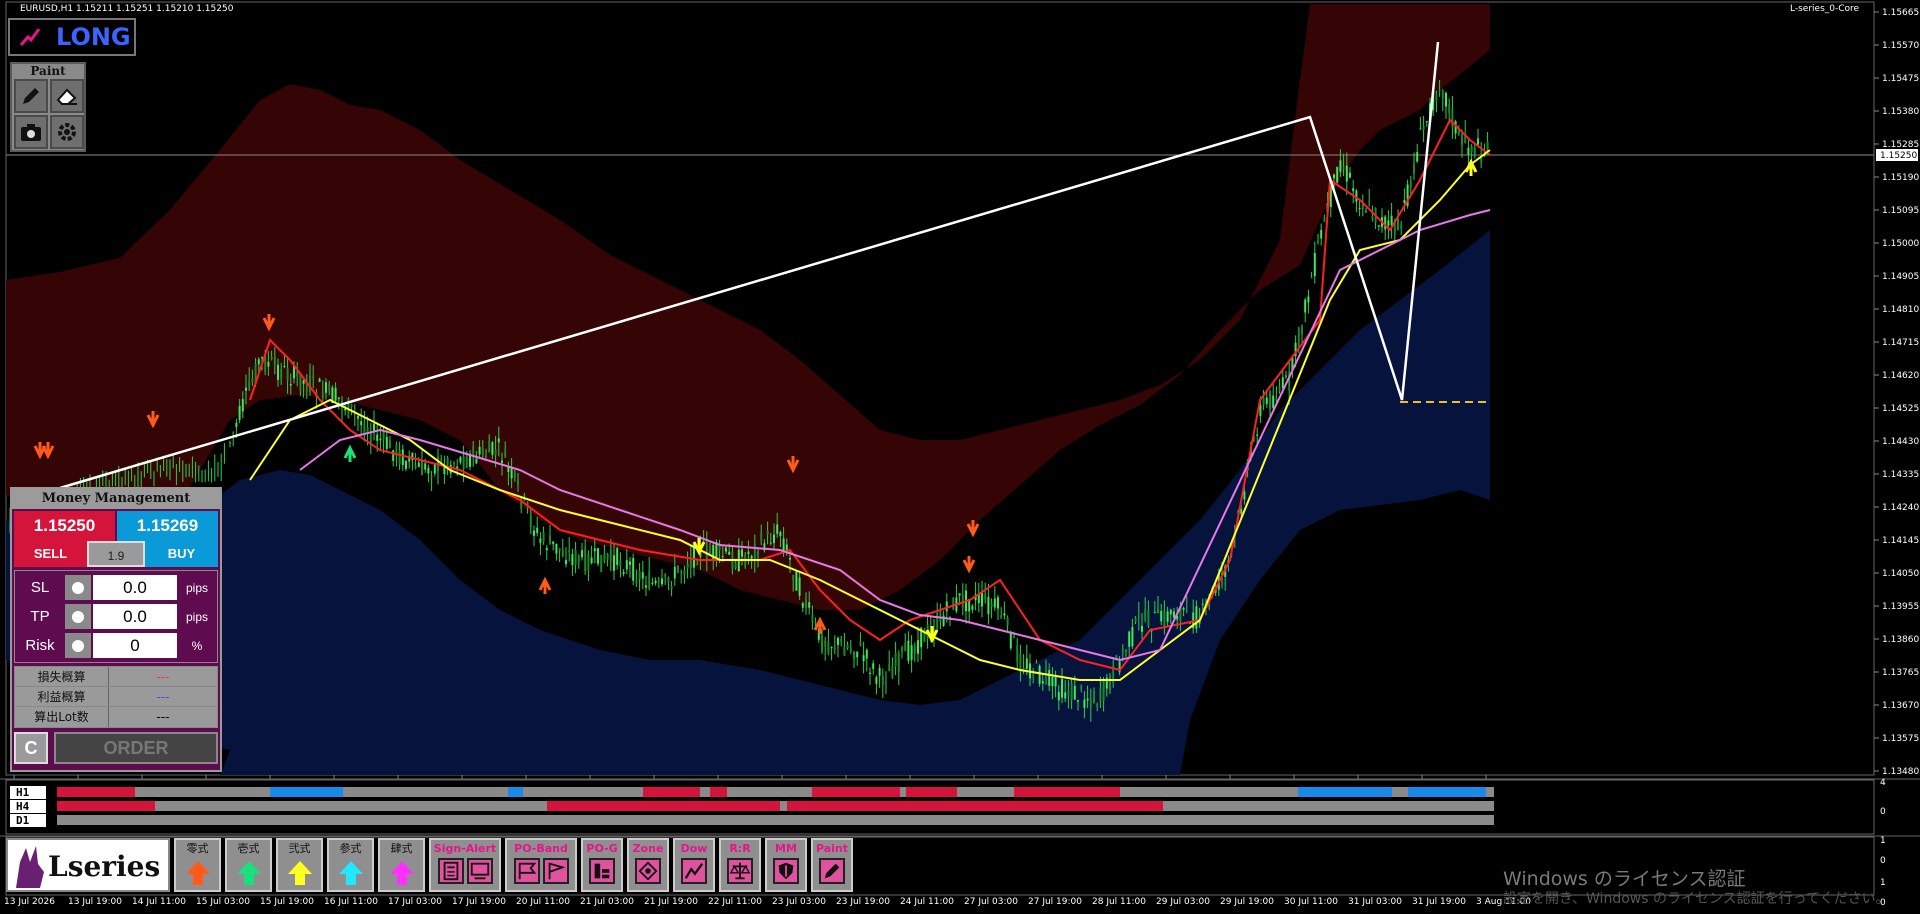 The width and height of the screenshot is (1920, 914). What do you see at coordinates (351, 902) in the screenshot?
I see `time-tick-label: 16 Jul 11:00` at bounding box center [351, 902].